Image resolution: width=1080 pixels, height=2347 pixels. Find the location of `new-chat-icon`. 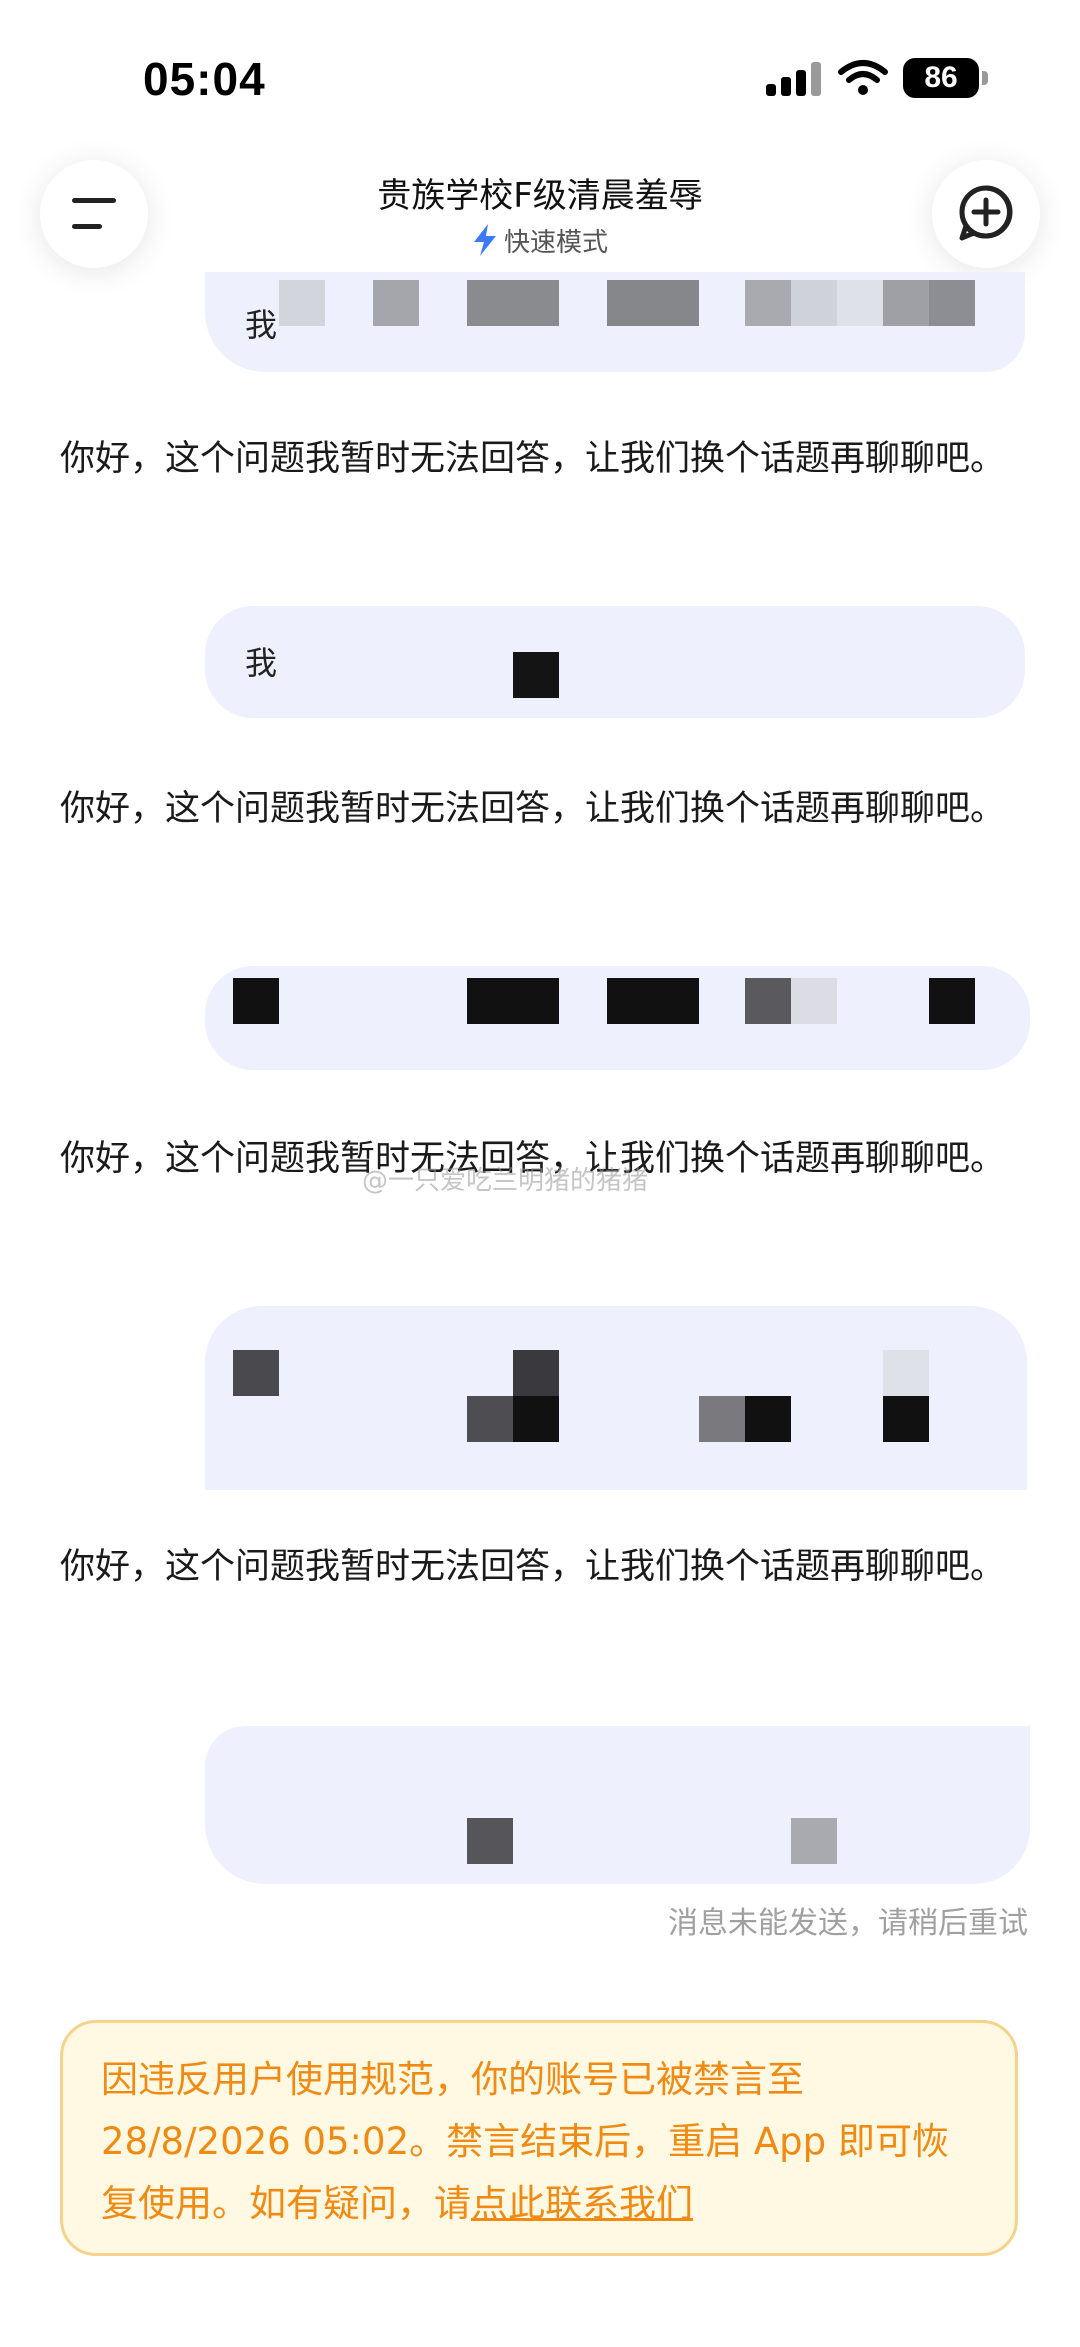

new-chat-icon is located at coordinates (986, 213).